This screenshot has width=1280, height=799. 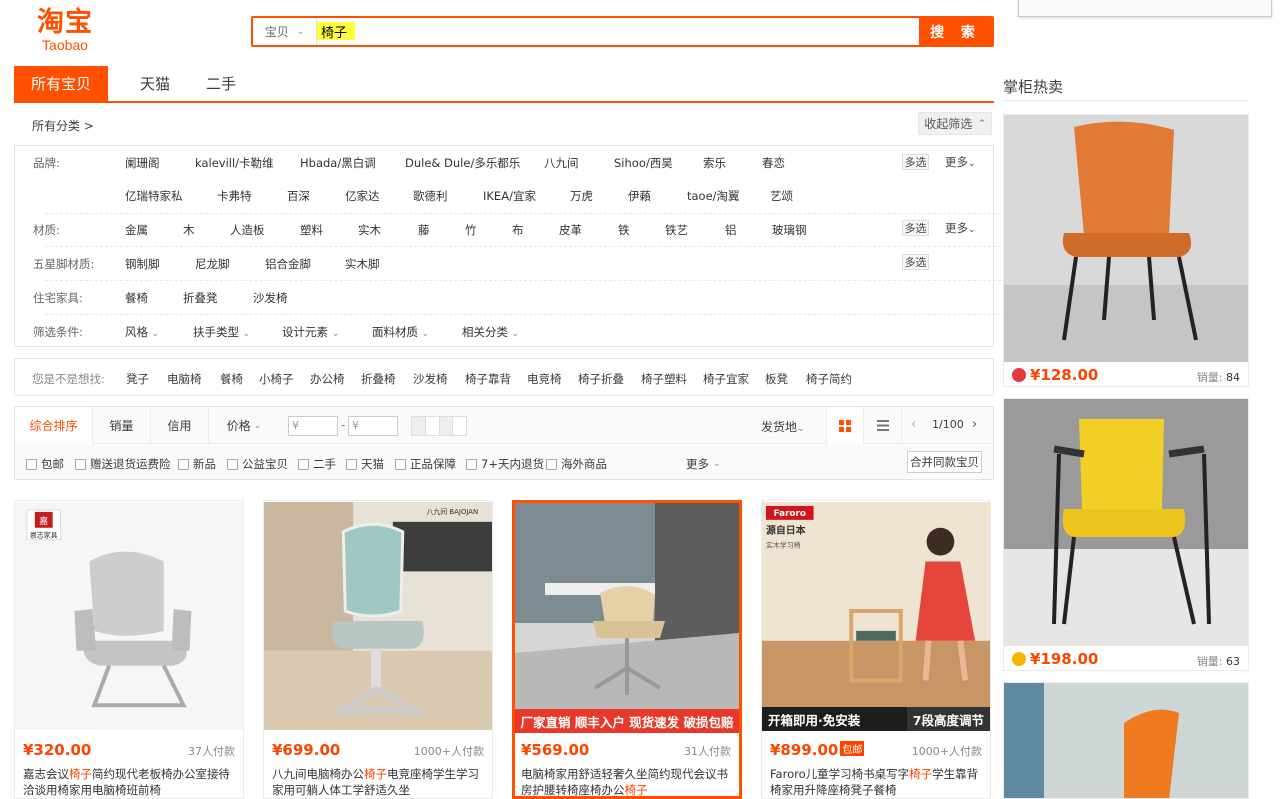 I want to click on material-more: 更多⌄, so click(x=960, y=228).